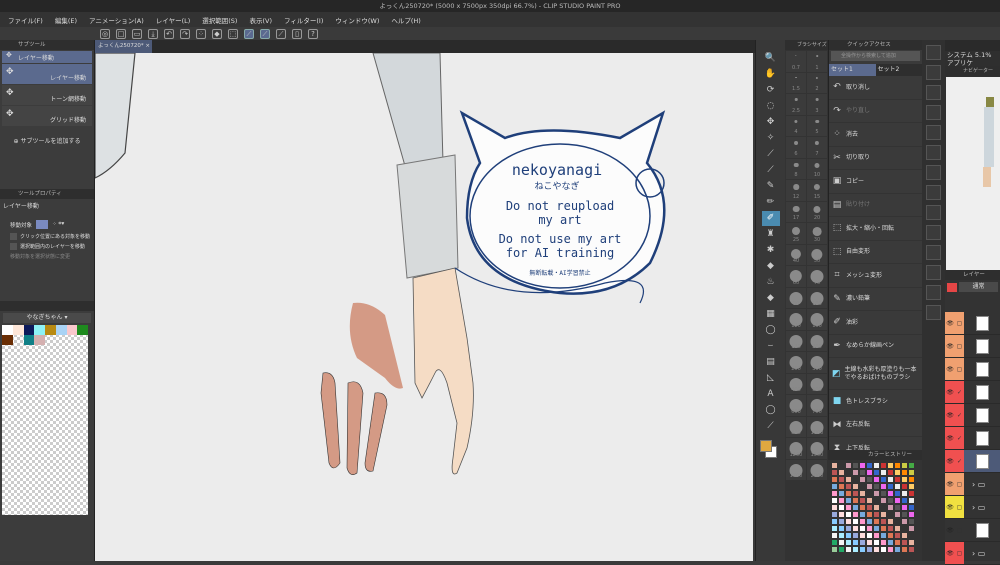  What do you see at coordinates (771, 138) in the screenshot?
I see `magic-wand-icon: ✧` at bounding box center [771, 138].